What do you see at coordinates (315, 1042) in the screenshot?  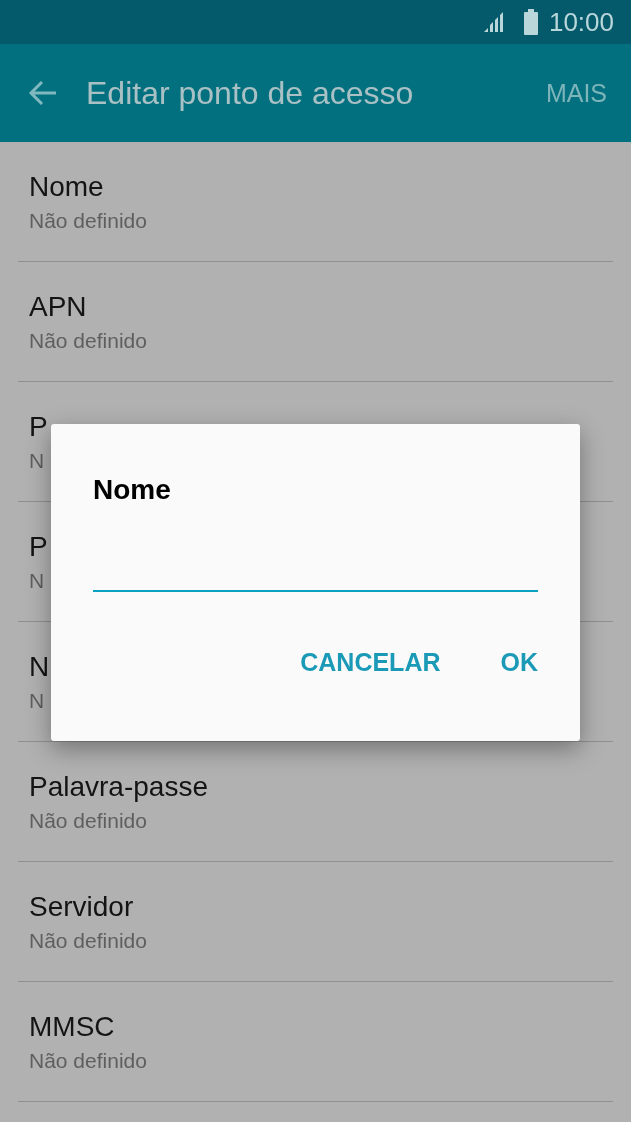 I see `settings-item: MMSC Não definido` at bounding box center [315, 1042].